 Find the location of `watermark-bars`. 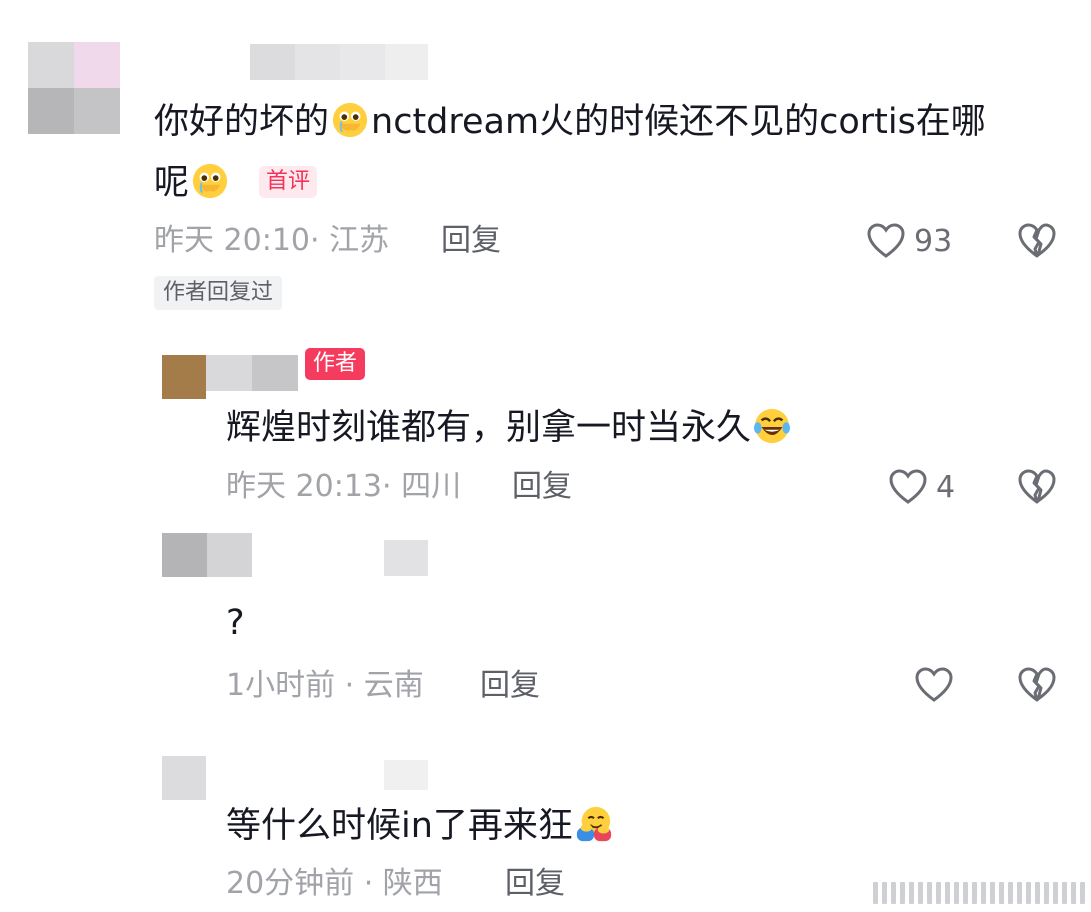

watermark-bars is located at coordinates (979, 893).